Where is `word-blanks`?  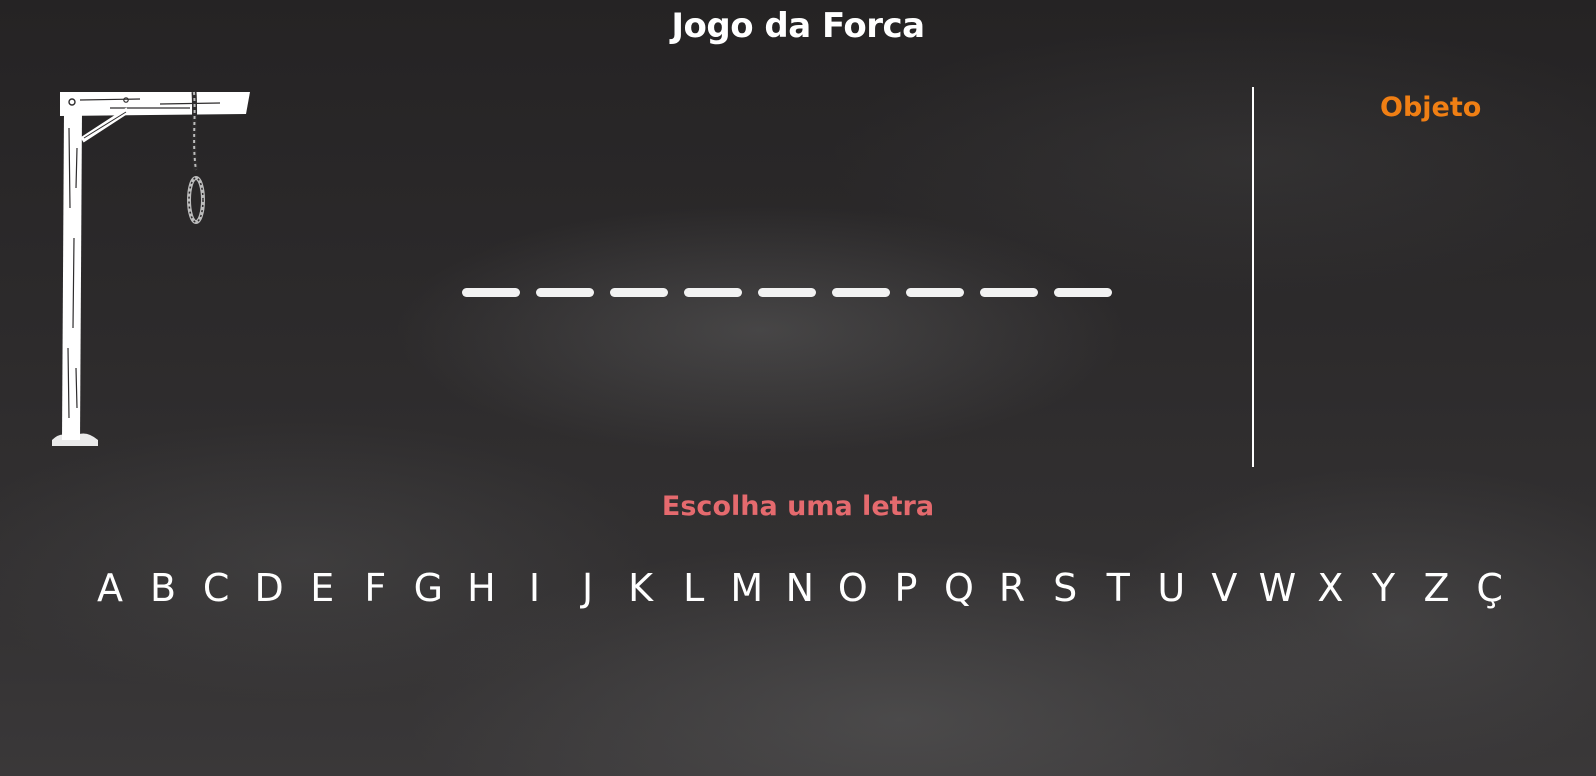
word-blanks is located at coordinates (787, 294).